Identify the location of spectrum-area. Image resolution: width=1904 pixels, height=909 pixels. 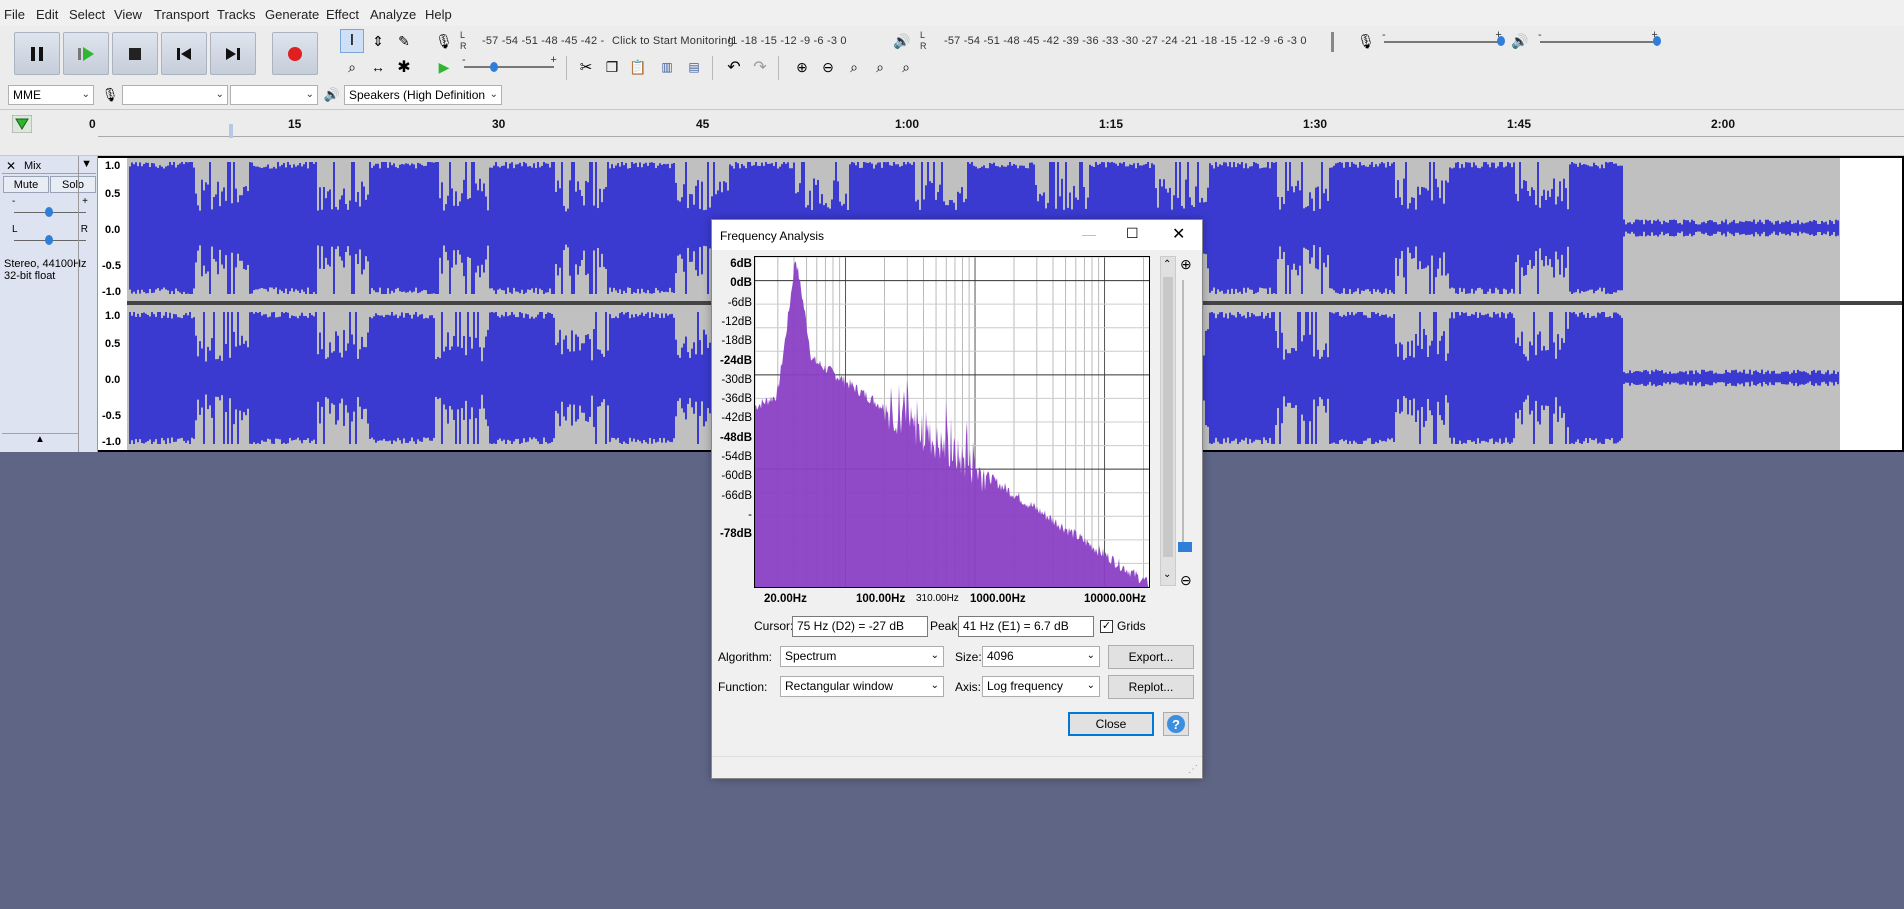
(952, 424).